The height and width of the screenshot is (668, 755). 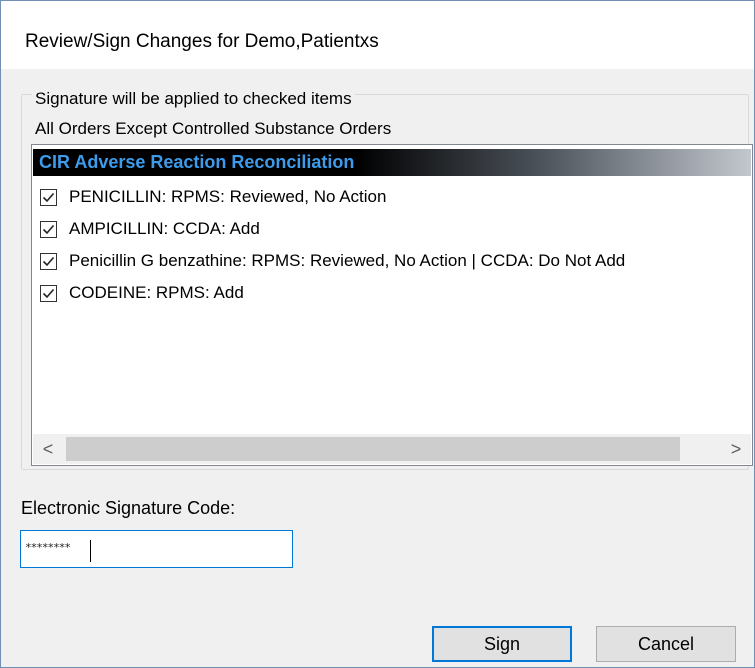 I want to click on text-caret, so click(x=90, y=551).